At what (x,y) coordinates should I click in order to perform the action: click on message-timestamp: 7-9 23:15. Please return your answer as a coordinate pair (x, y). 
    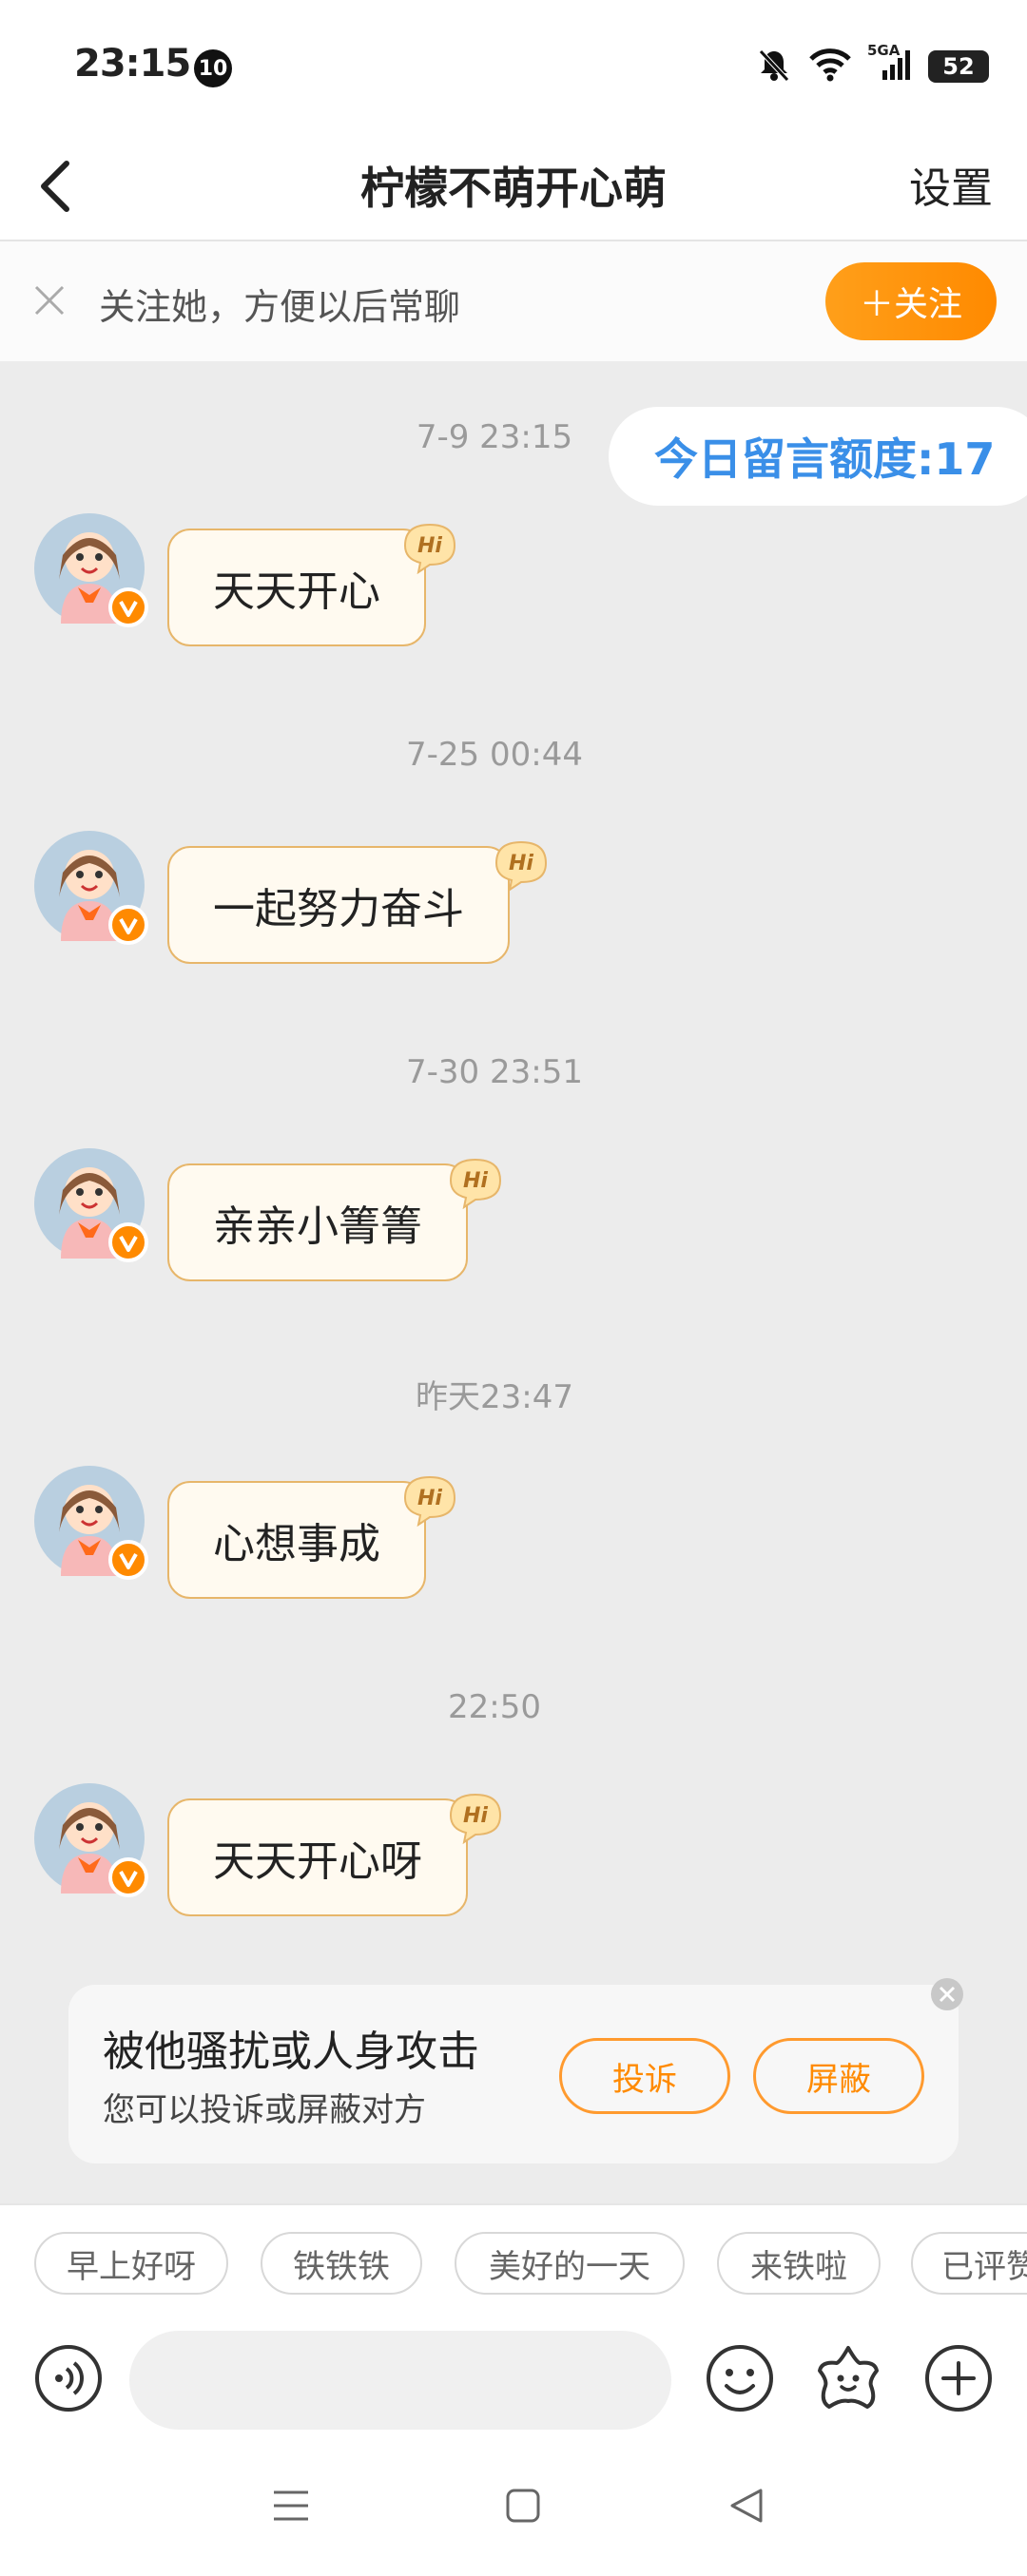
    Looking at the image, I should click on (495, 437).